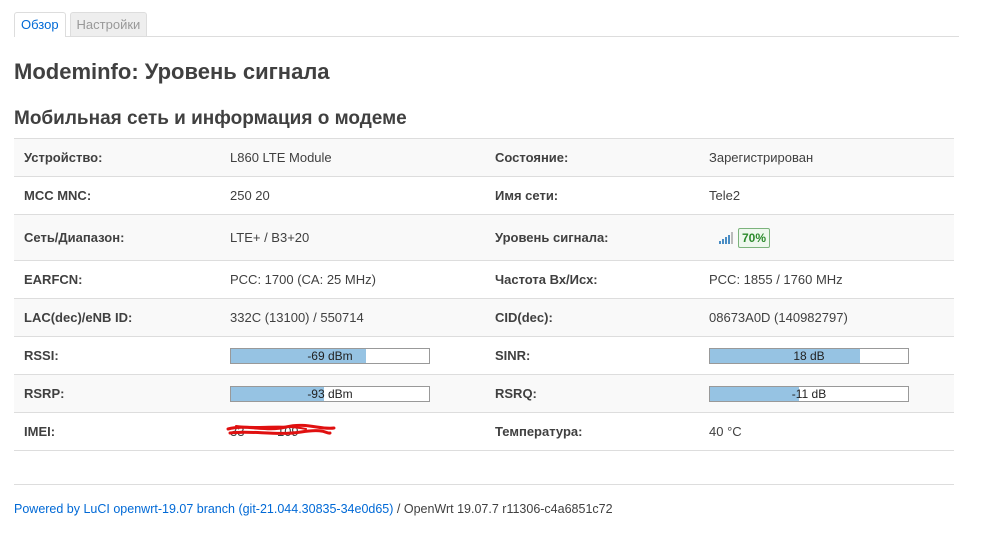 The image size is (986, 550). I want to click on earfcn-value: PCC: 1700 (CA: 25 MHz), so click(303, 279).